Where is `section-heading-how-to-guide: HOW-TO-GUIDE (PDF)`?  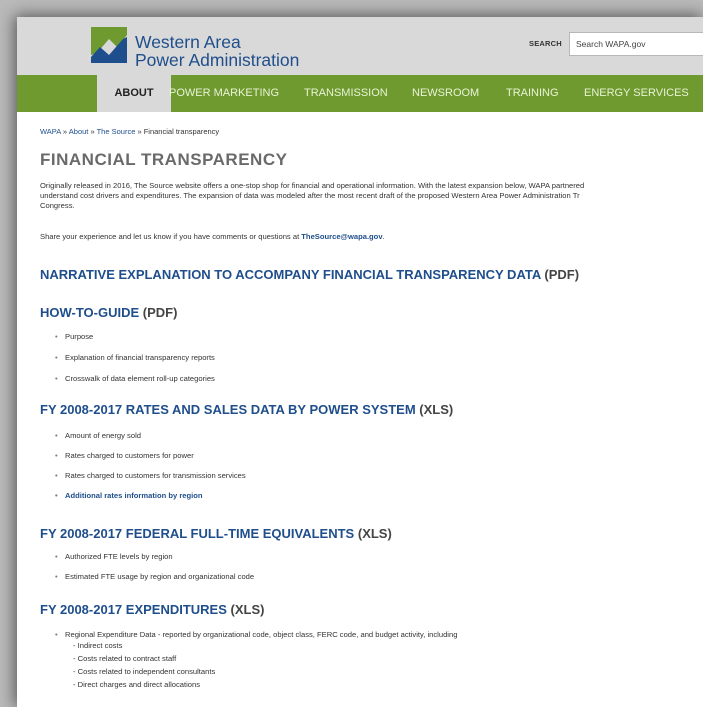 section-heading-how-to-guide: HOW-TO-GUIDE (PDF) is located at coordinates (108, 312).